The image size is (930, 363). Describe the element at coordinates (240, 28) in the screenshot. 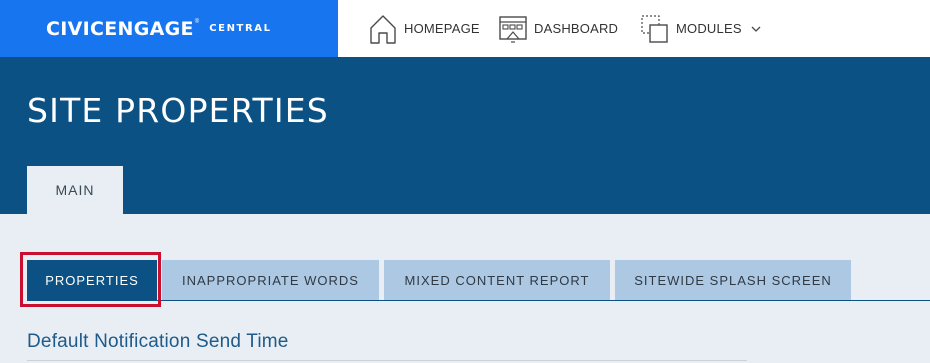

I see `brand-subtitle: CENTRAL` at that location.